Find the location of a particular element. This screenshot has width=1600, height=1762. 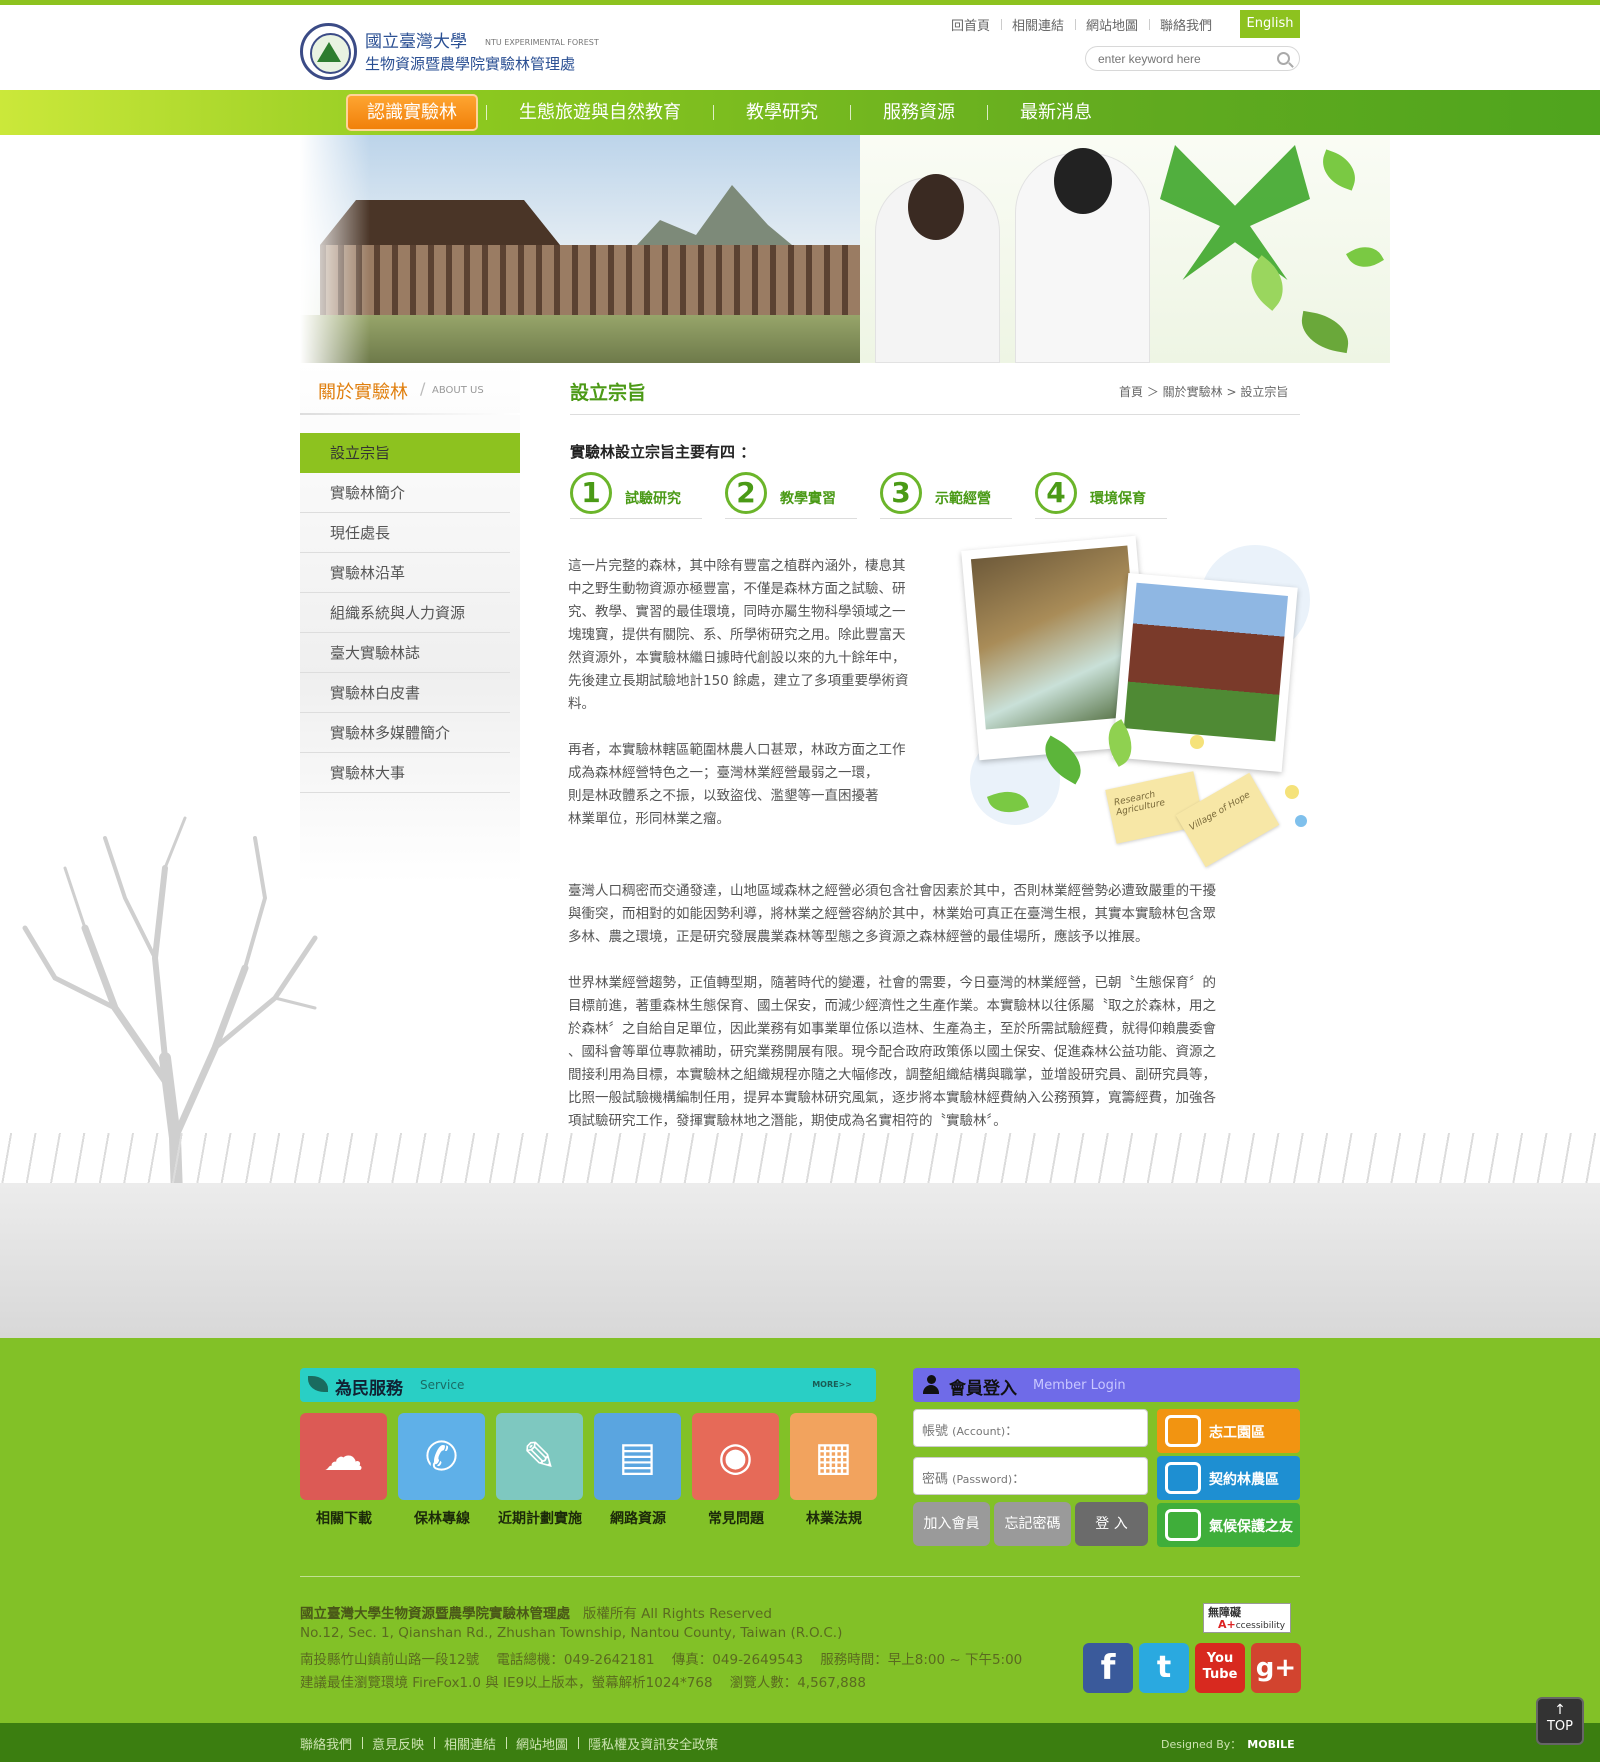

hero-banner is located at coordinates (845, 249).